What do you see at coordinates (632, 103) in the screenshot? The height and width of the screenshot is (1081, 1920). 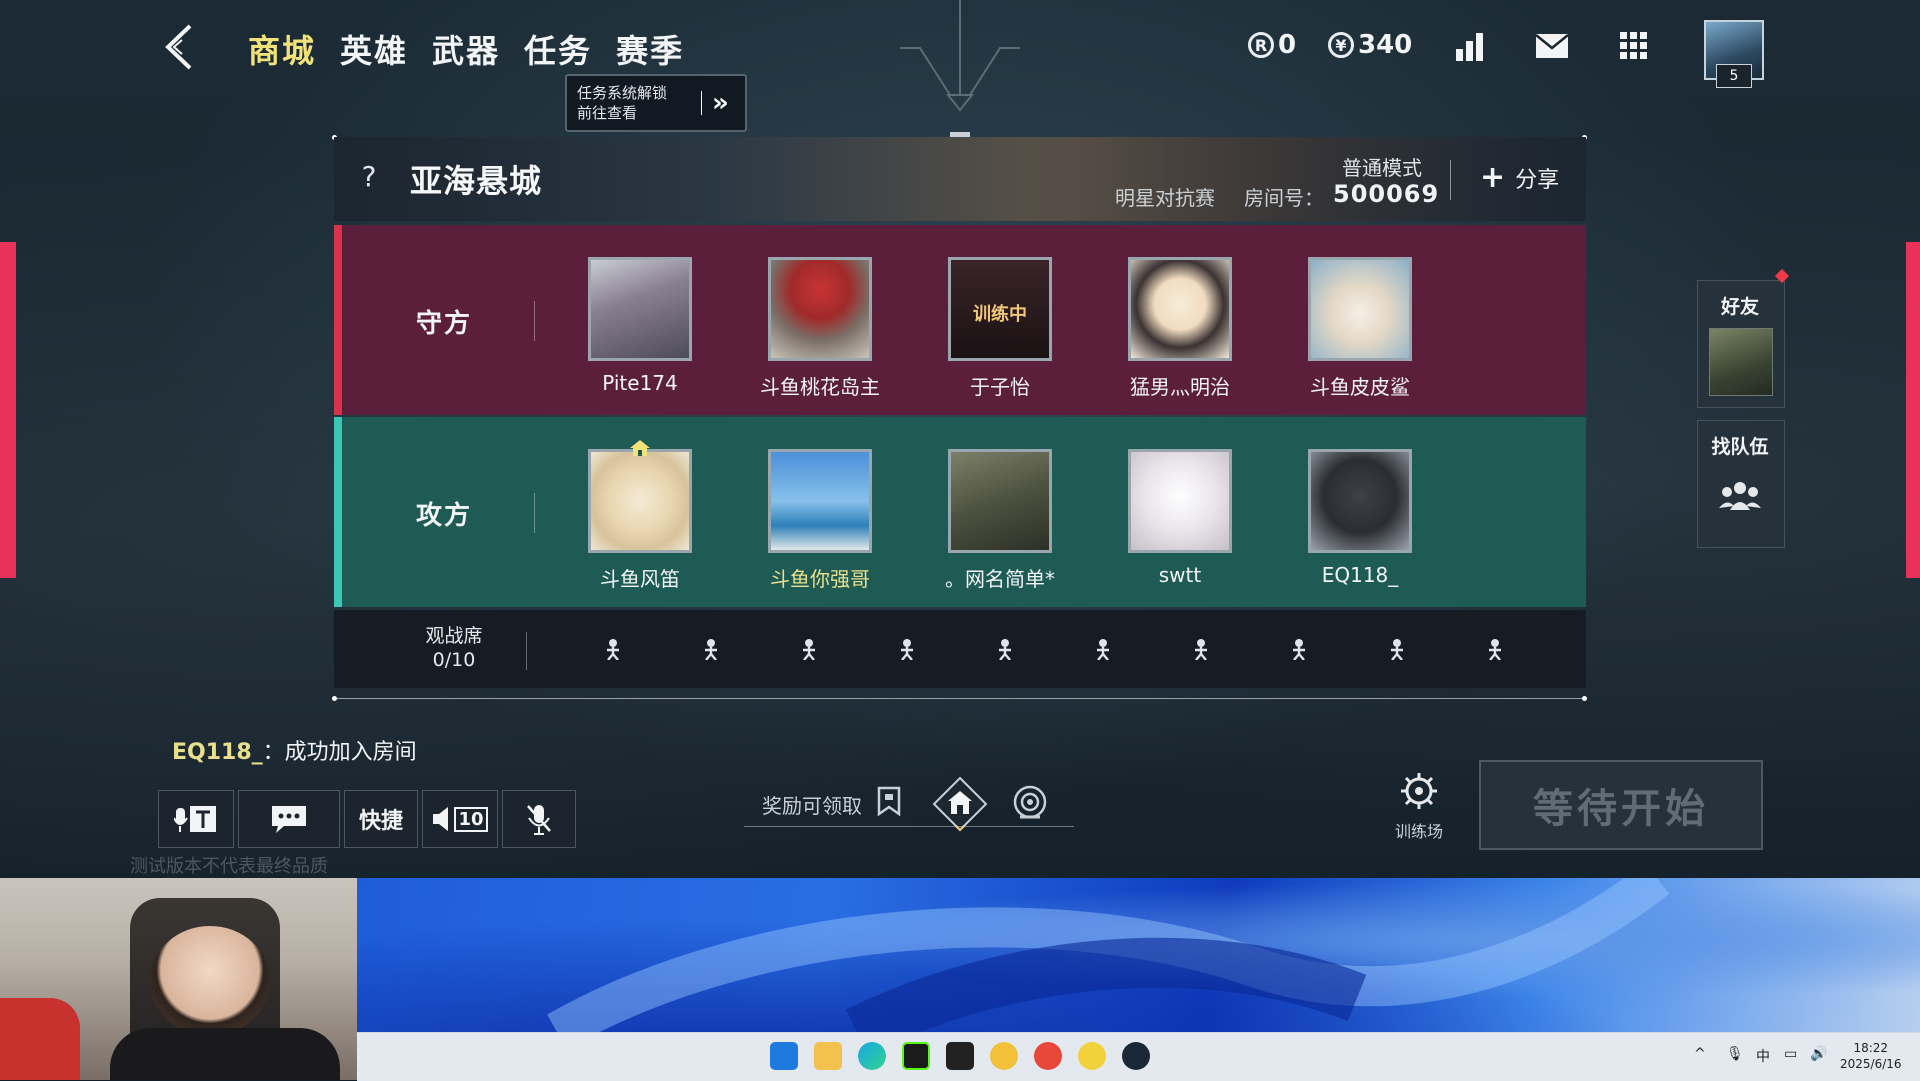 I see `tooltip-text: 任务系统解锁 前往查看` at bounding box center [632, 103].